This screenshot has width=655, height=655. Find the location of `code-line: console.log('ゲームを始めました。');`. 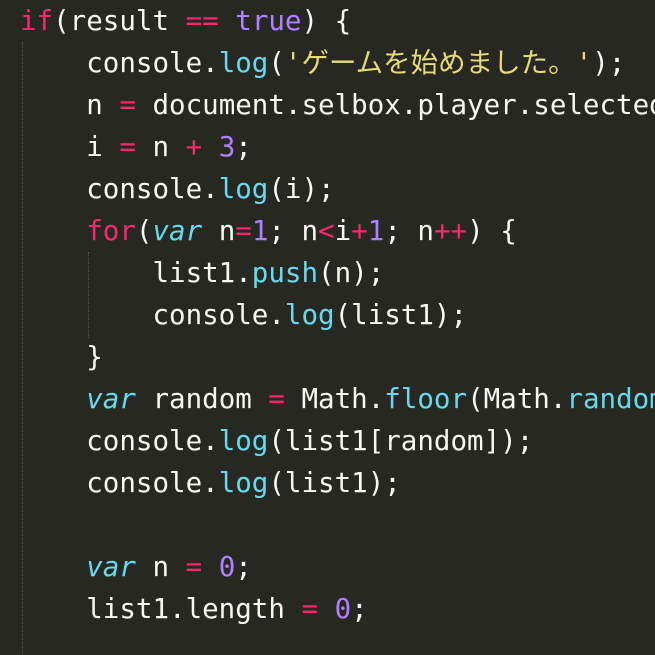

code-line: console.log('ゲームを始めました。'); is located at coordinates (322, 63).